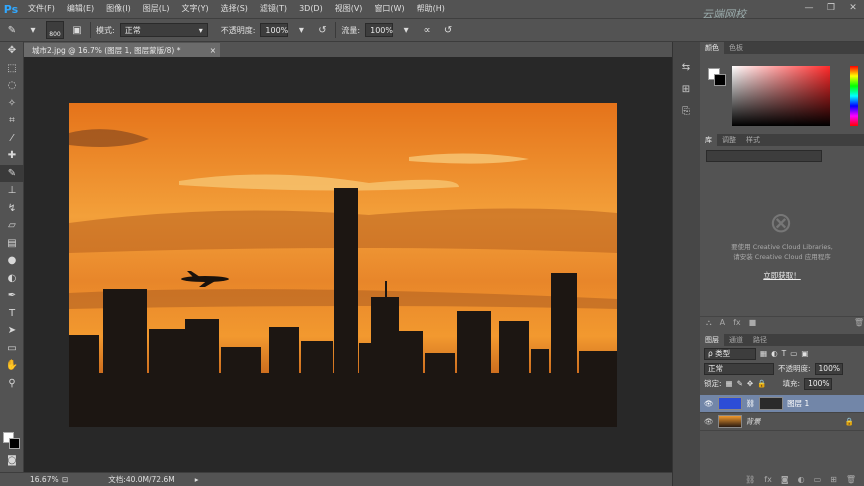  I want to click on type-tool-icon: T, so click(12, 314).